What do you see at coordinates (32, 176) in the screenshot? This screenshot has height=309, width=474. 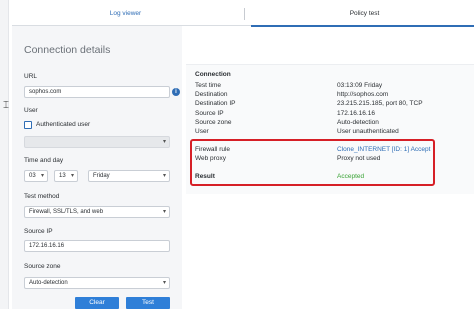 I see `hour-value: 03` at bounding box center [32, 176].